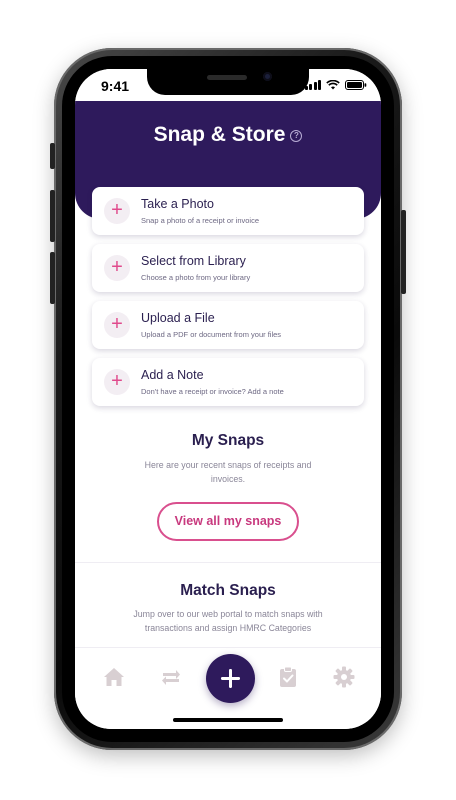  I want to click on front-camera, so click(267, 76).